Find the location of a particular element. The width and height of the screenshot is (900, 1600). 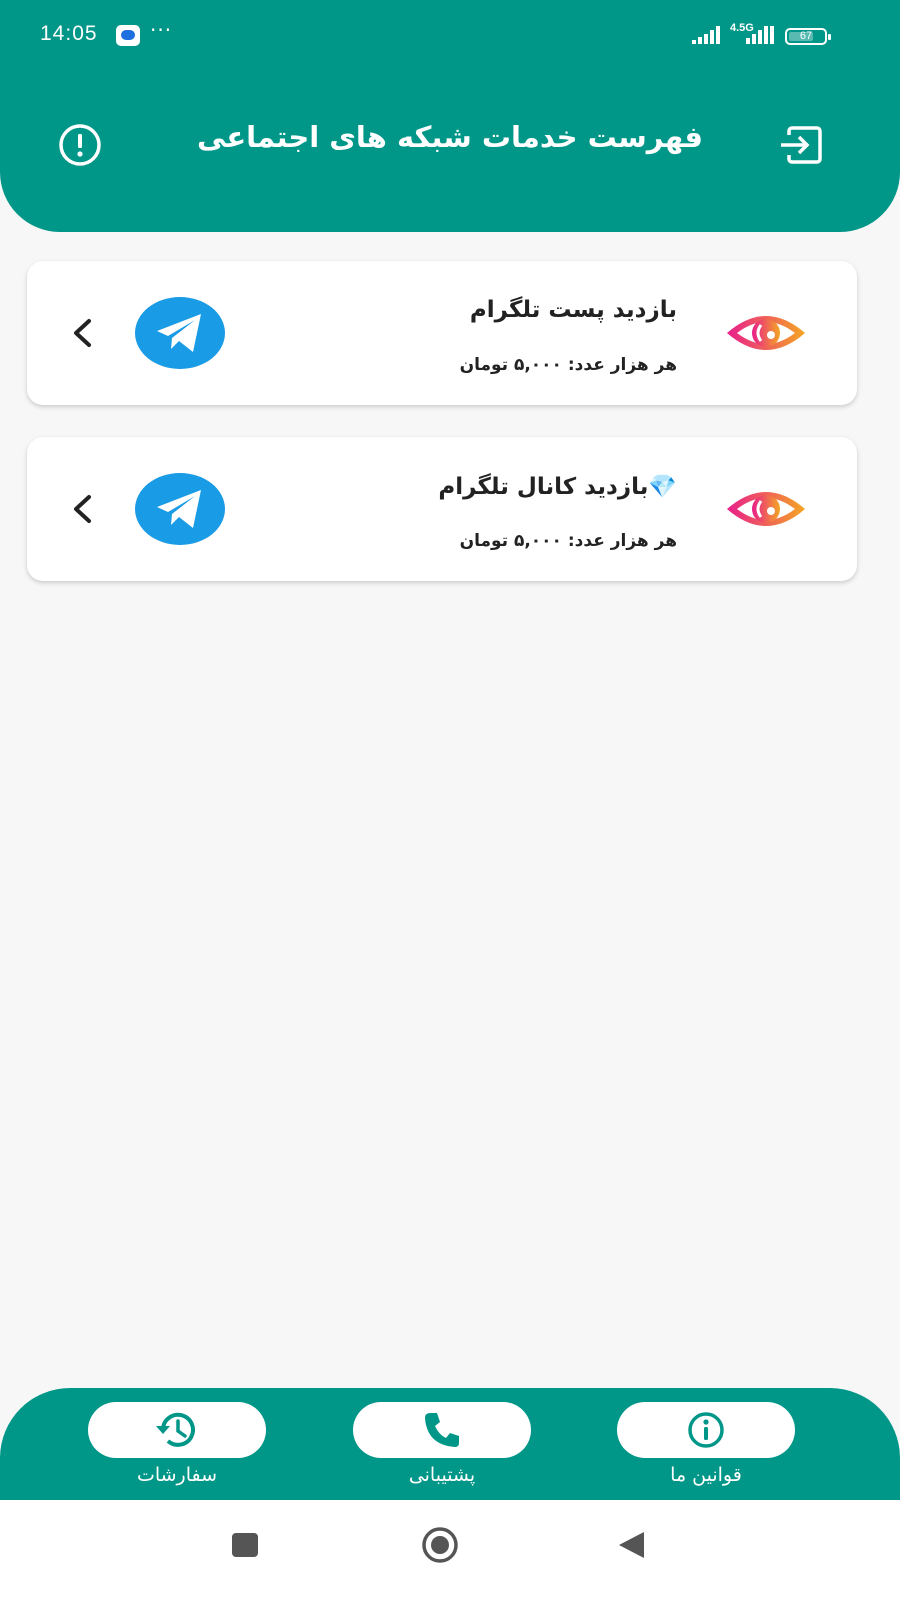

battery-icon: 67 is located at coordinates (808, 36).